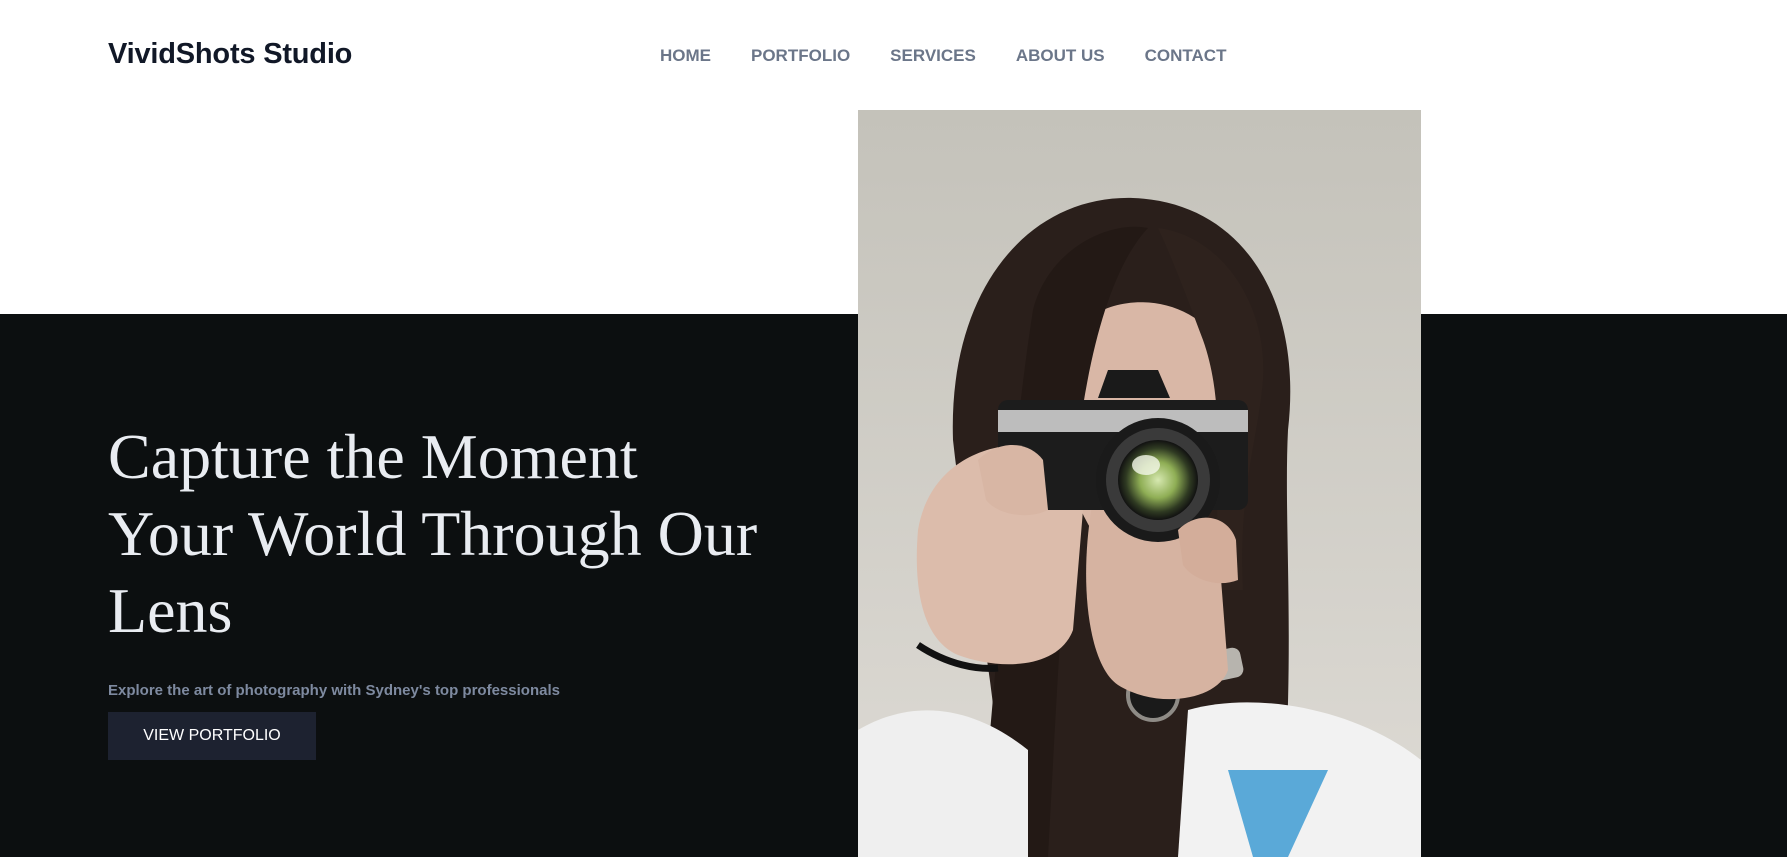 The height and width of the screenshot is (857, 1787). Describe the element at coordinates (433, 533) in the screenshot. I see `headline-line-2: Your World Through Our` at that location.